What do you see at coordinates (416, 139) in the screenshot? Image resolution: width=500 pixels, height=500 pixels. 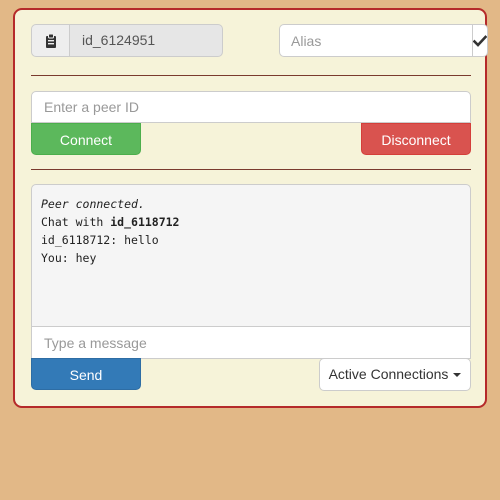 I see `disconnect-button: Disconnect` at bounding box center [416, 139].